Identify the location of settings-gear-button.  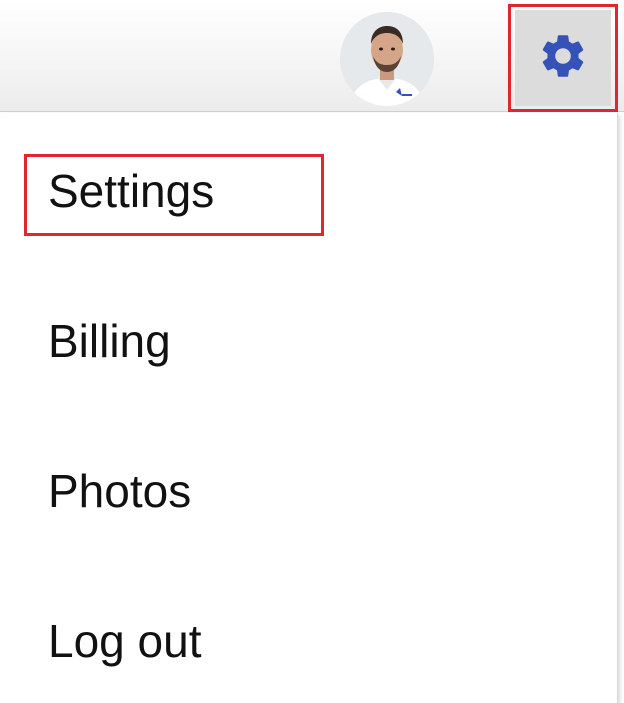
(563, 58).